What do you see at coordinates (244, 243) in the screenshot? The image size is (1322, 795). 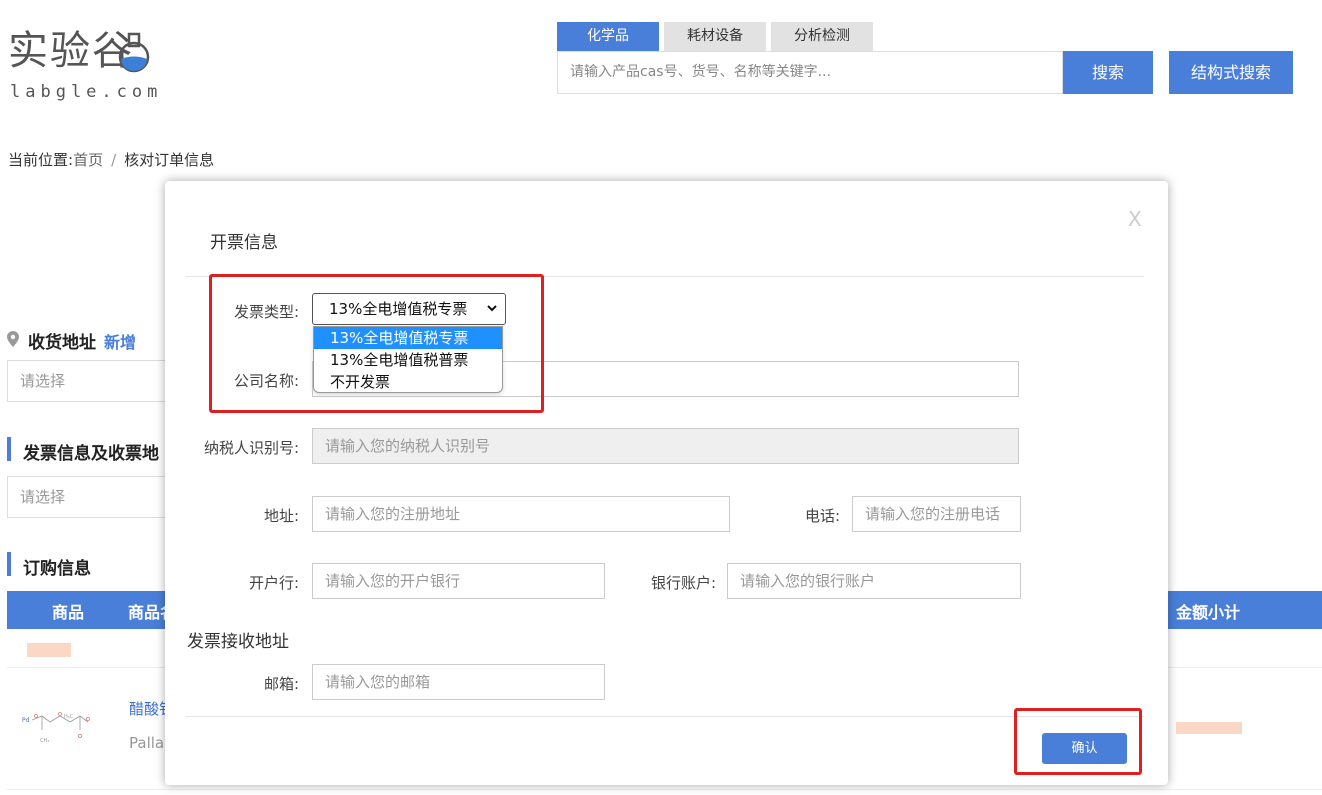 I see `modal-title: 开票信息` at bounding box center [244, 243].